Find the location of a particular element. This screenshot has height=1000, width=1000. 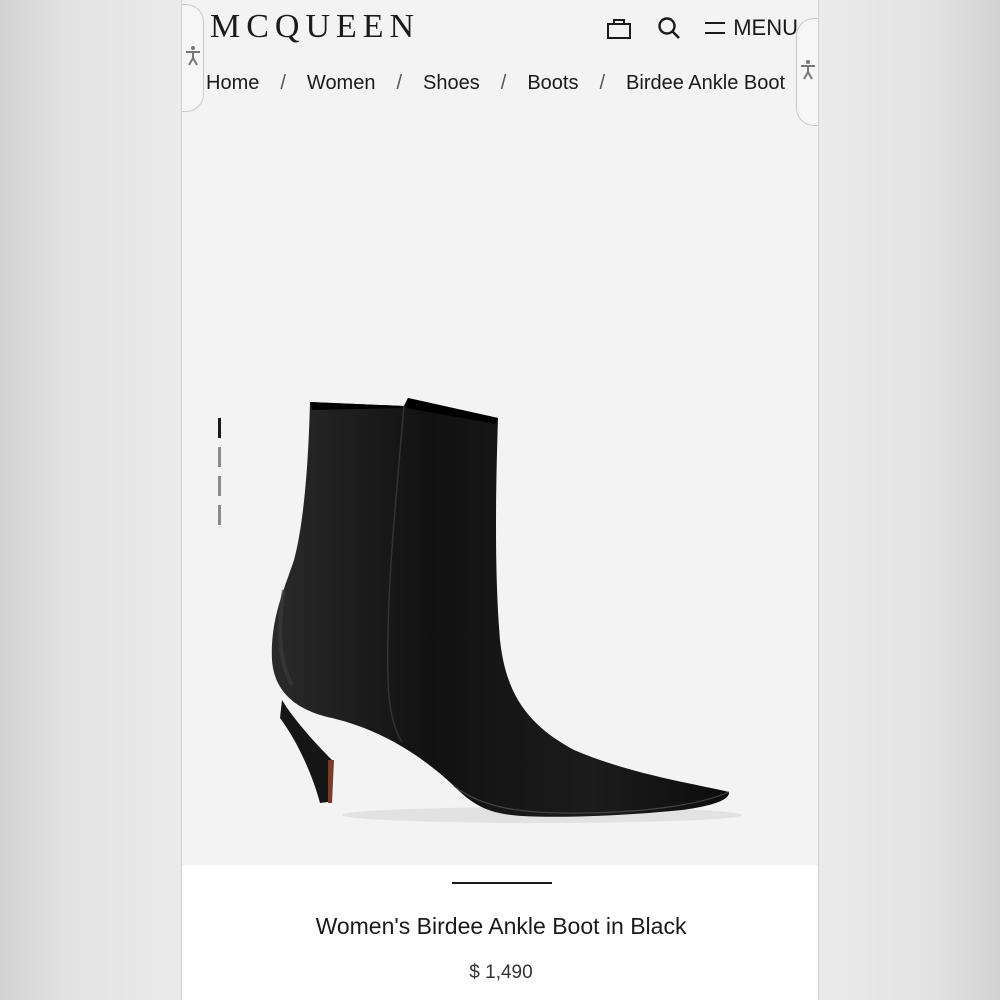

hamburger-icon is located at coordinates (715, 28).